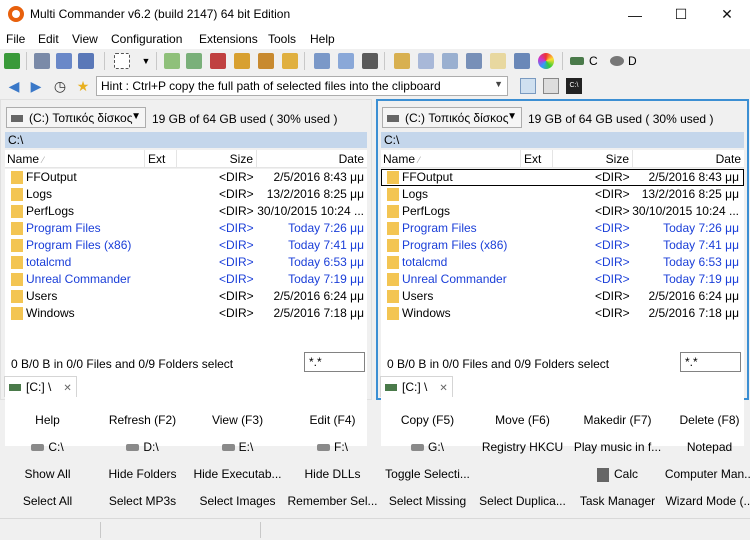 This screenshot has width=750, height=540. Describe the element at coordinates (47, 446) in the screenshot. I see `c-button: C:\` at that location.